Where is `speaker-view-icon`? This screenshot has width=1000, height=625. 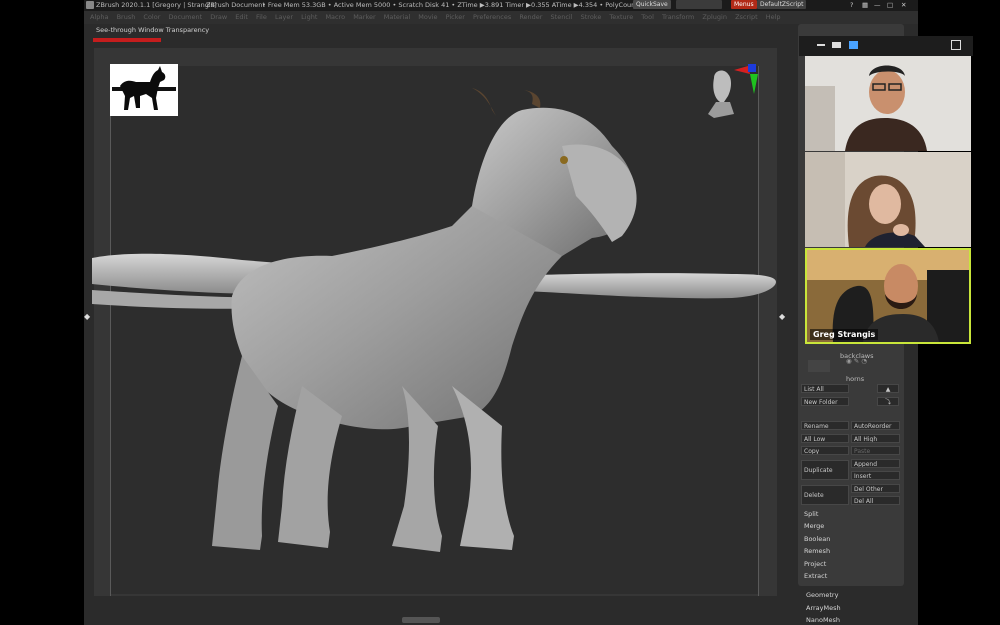
speaker-view-icon is located at coordinates (853, 45).